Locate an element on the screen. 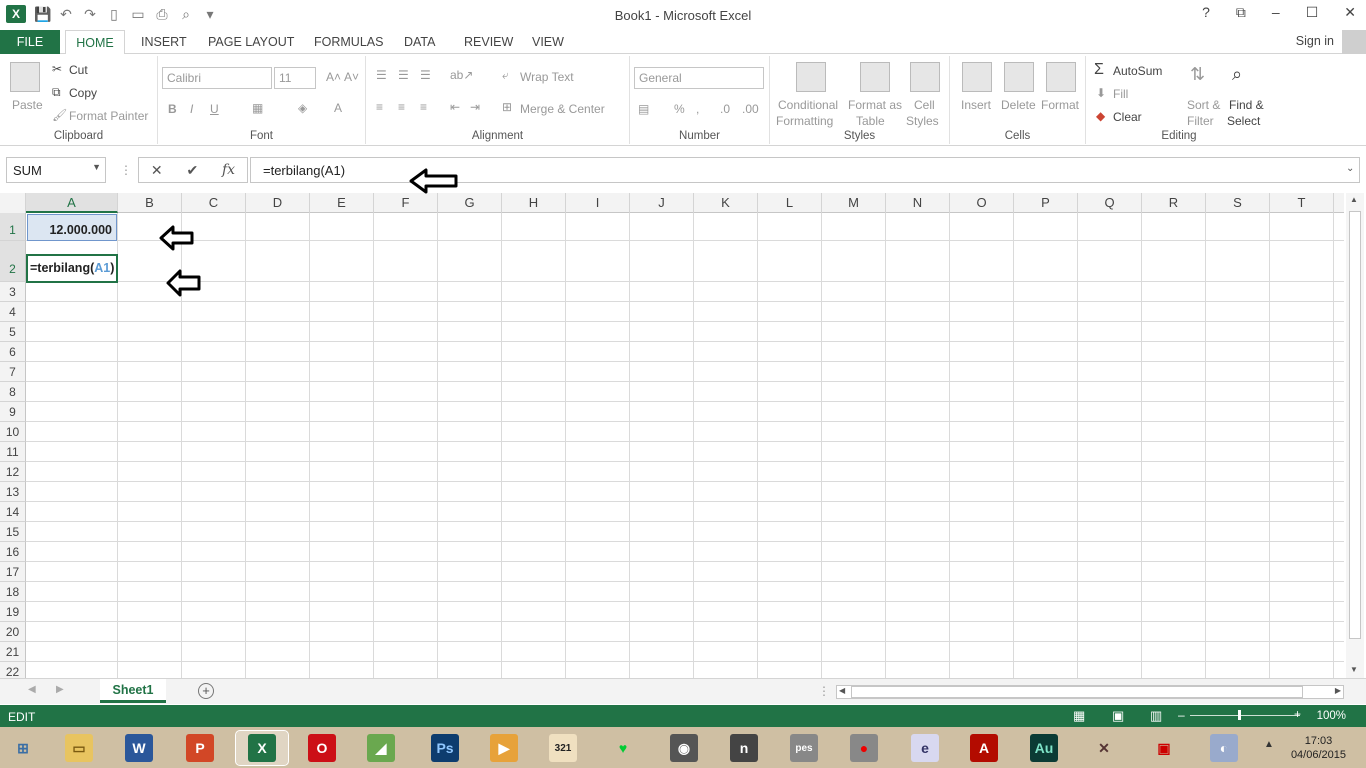 The height and width of the screenshot is (768, 1366). row-header-19: 19 is located at coordinates (13, 612).